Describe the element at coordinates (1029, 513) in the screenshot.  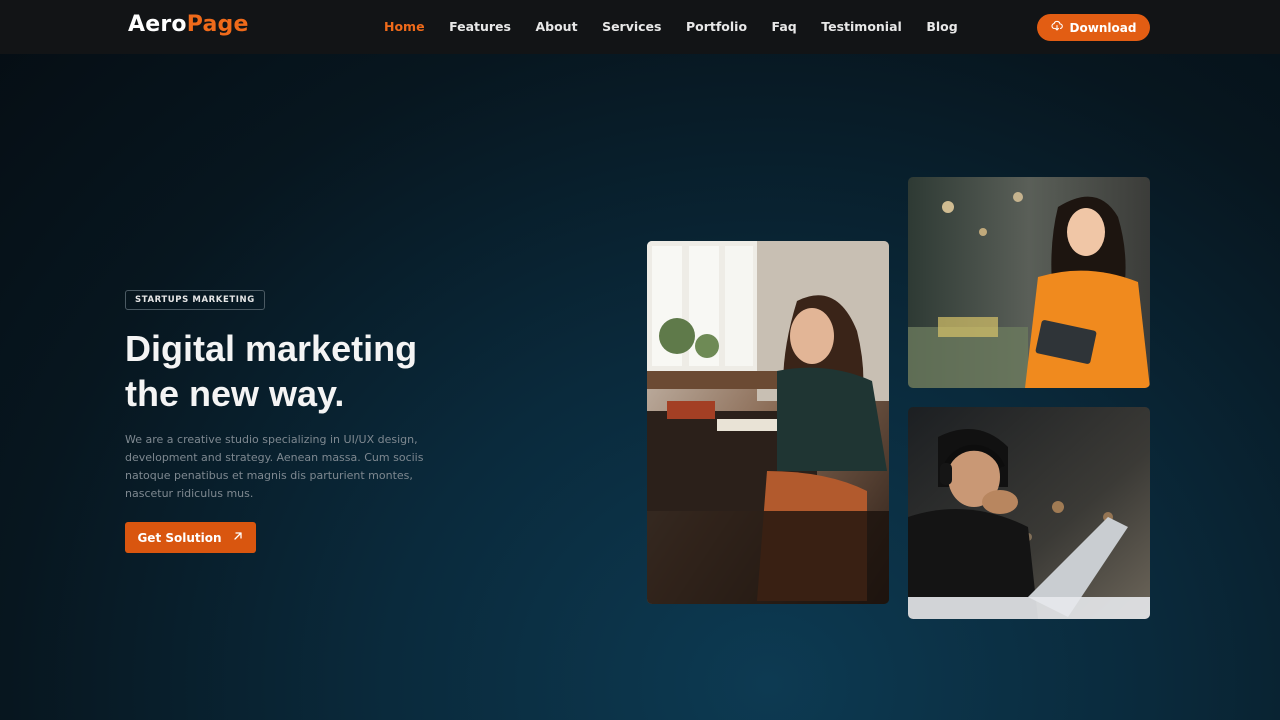
I see `man-with-headphones-laptop-photo` at that location.